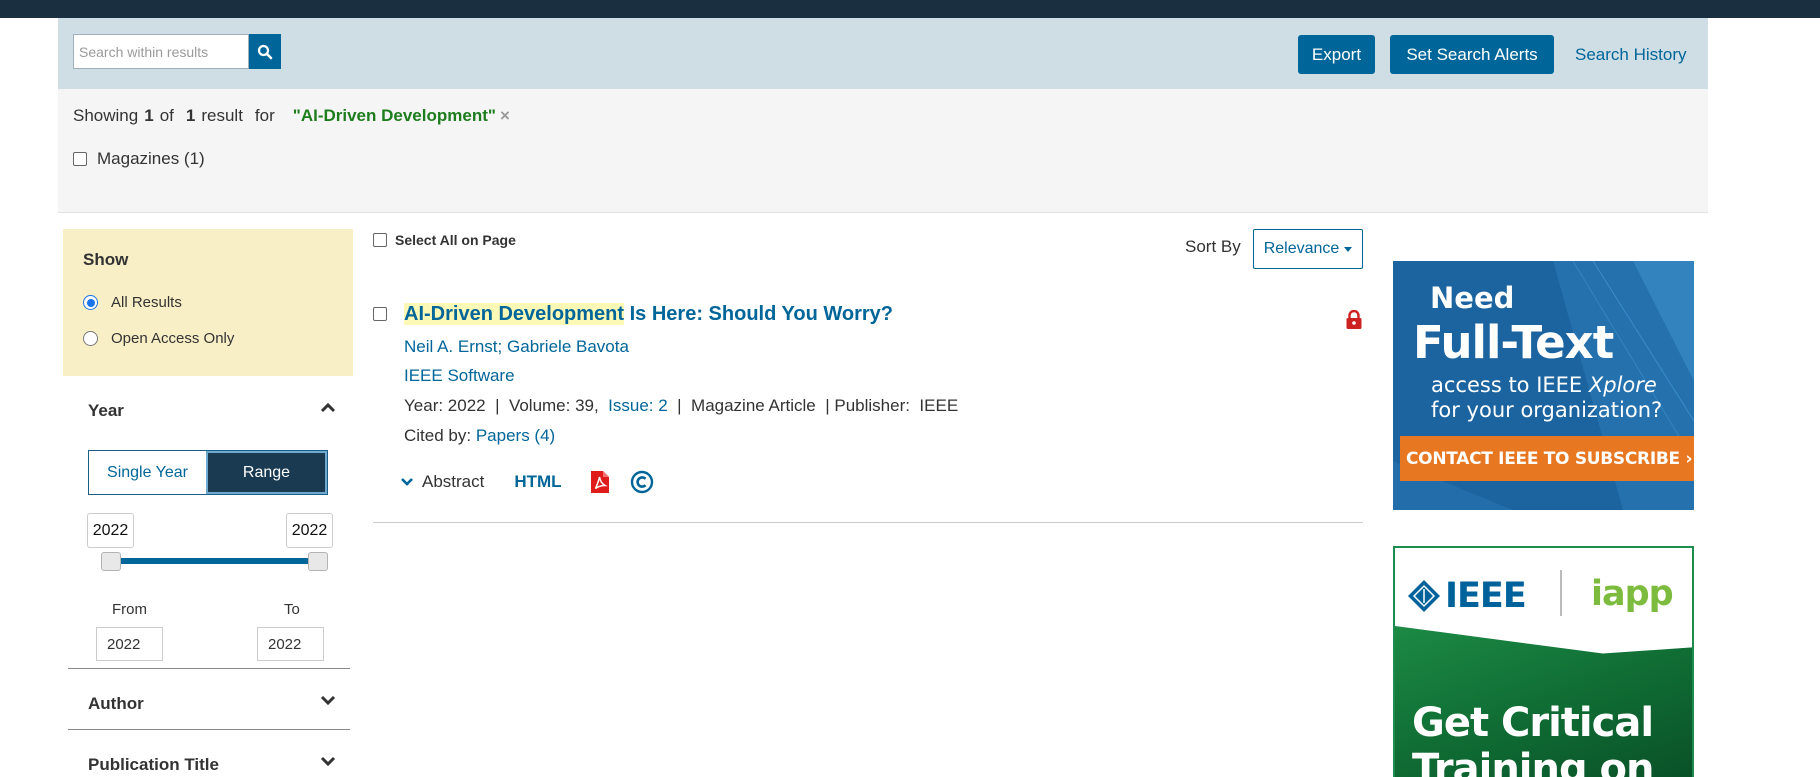 This screenshot has height=777, width=1820. What do you see at coordinates (883, 53) in the screenshot?
I see `results-toolbar: Export Set Search Alerts Search History` at bounding box center [883, 53].